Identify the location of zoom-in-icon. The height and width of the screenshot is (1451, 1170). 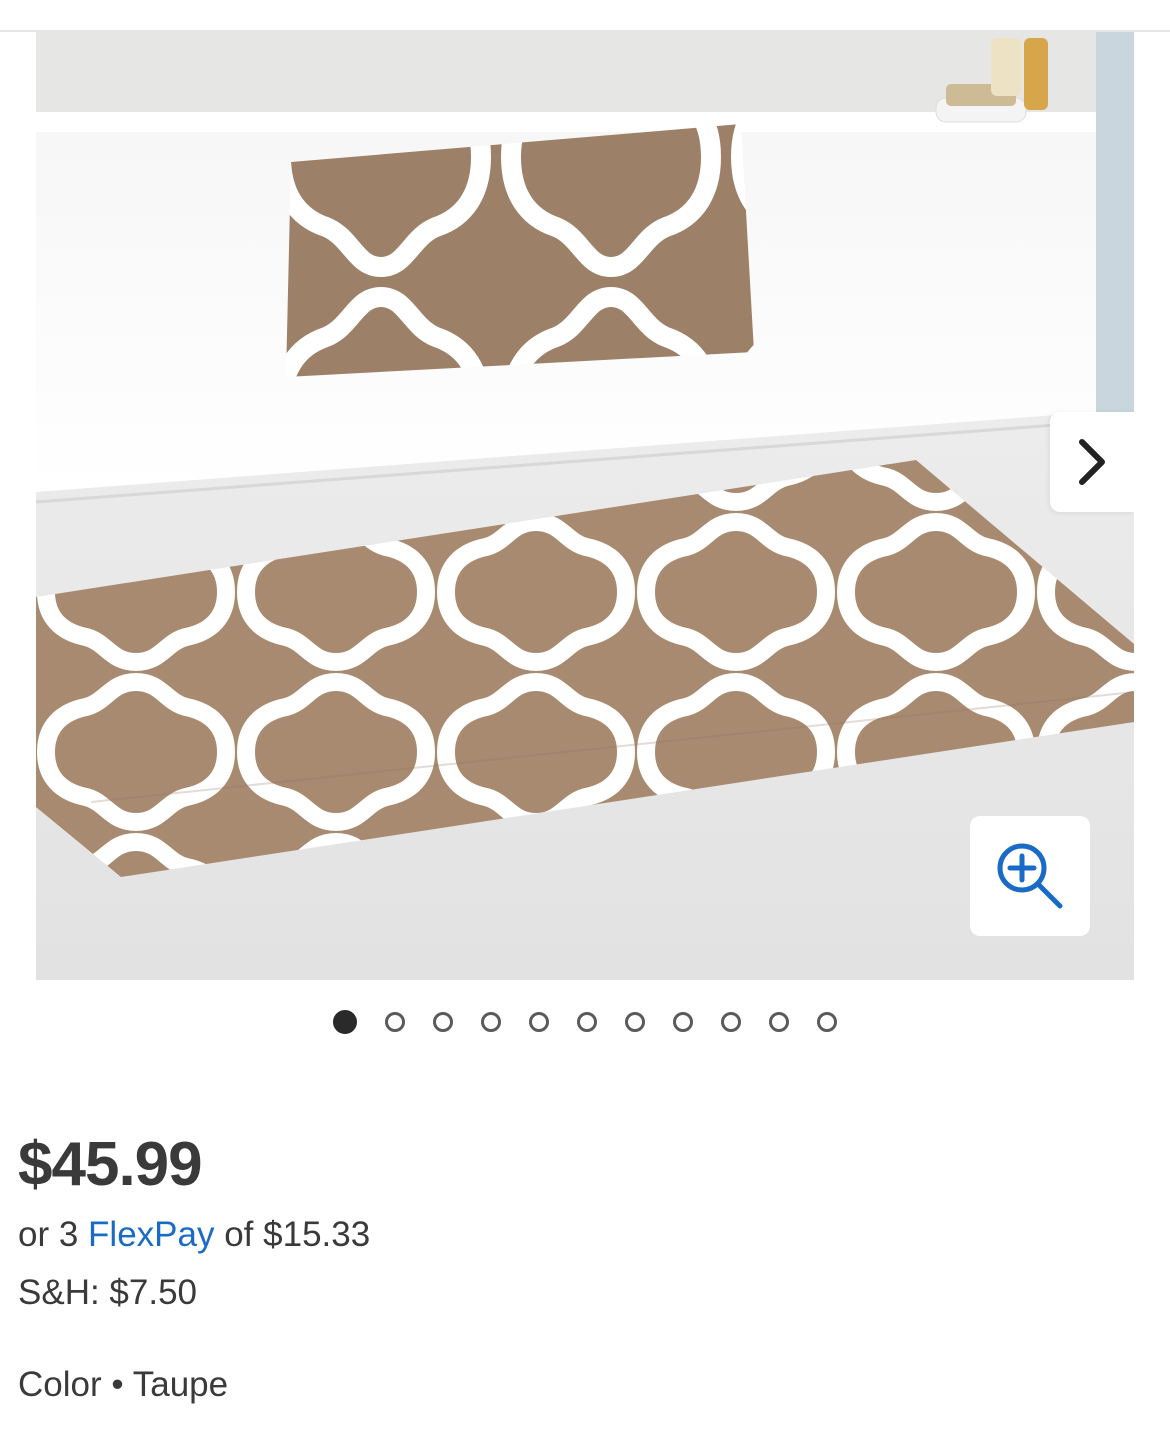
(1030, 876).